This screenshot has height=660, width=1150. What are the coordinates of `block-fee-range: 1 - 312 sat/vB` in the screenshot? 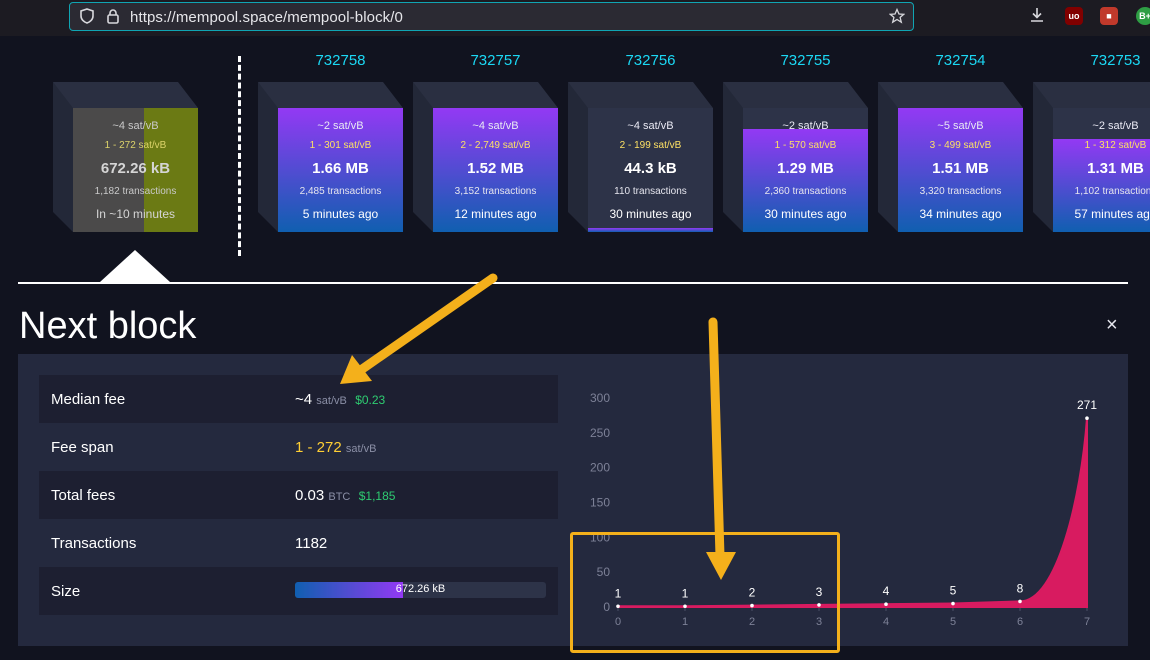 It's located at (1115, 145).